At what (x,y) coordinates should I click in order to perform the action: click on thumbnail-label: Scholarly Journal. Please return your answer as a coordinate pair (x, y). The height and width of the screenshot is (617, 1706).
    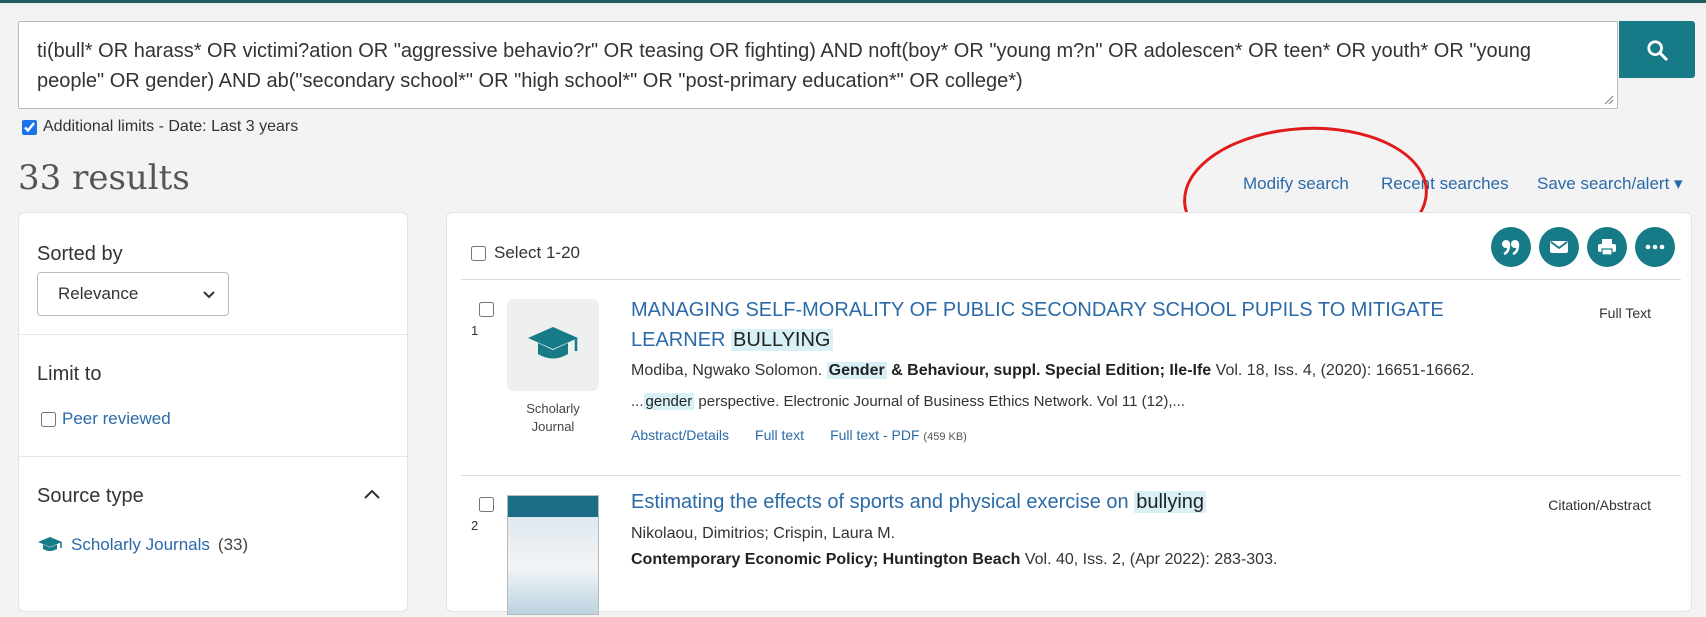
    Looking at the image, I should click on (553, 418).